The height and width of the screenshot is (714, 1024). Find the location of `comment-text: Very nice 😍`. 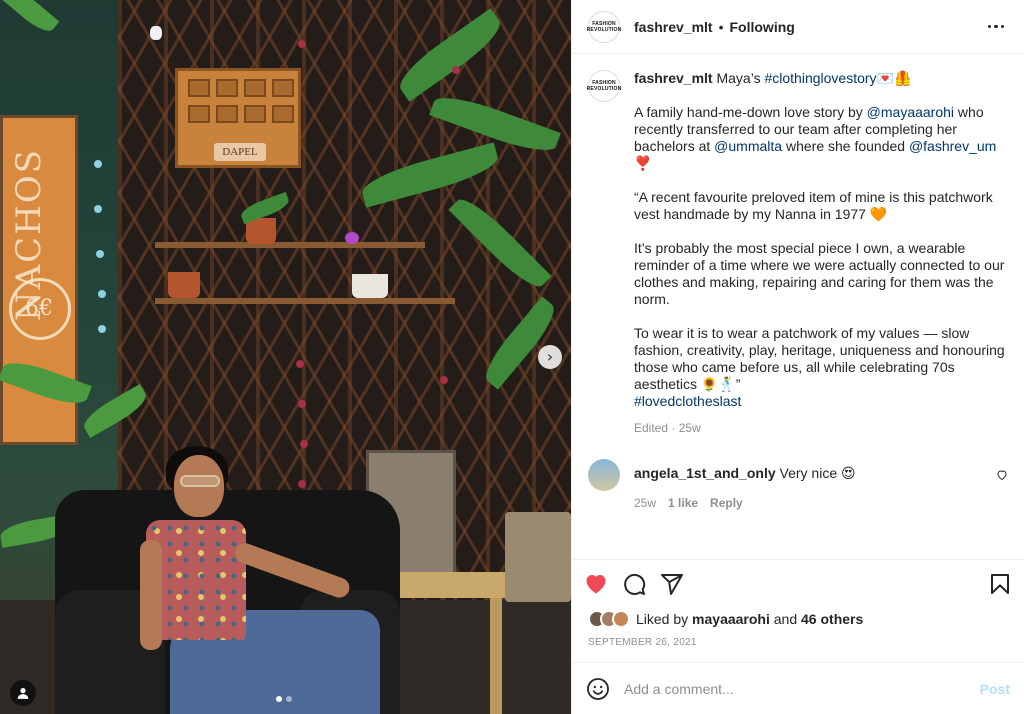

comment-text: Very nice 😍 is located at coordinates (817, 473).